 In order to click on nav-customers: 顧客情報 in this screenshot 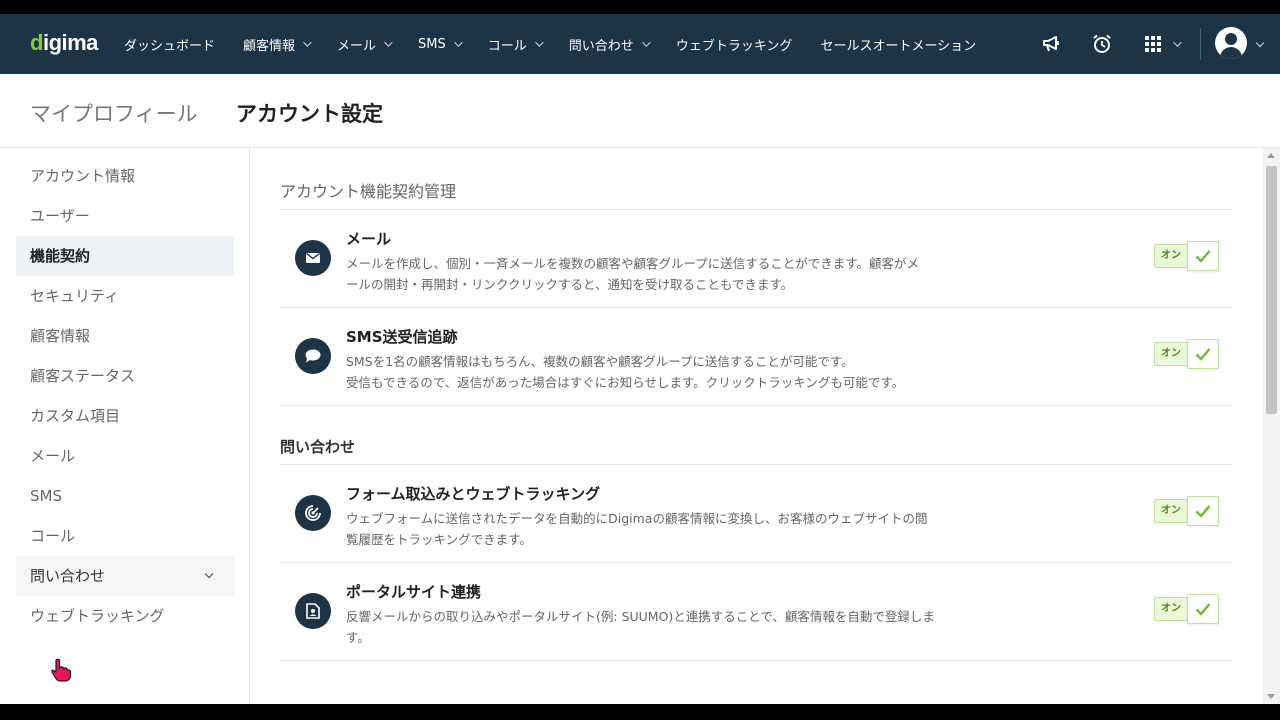, I will do `click(276, 44)`.